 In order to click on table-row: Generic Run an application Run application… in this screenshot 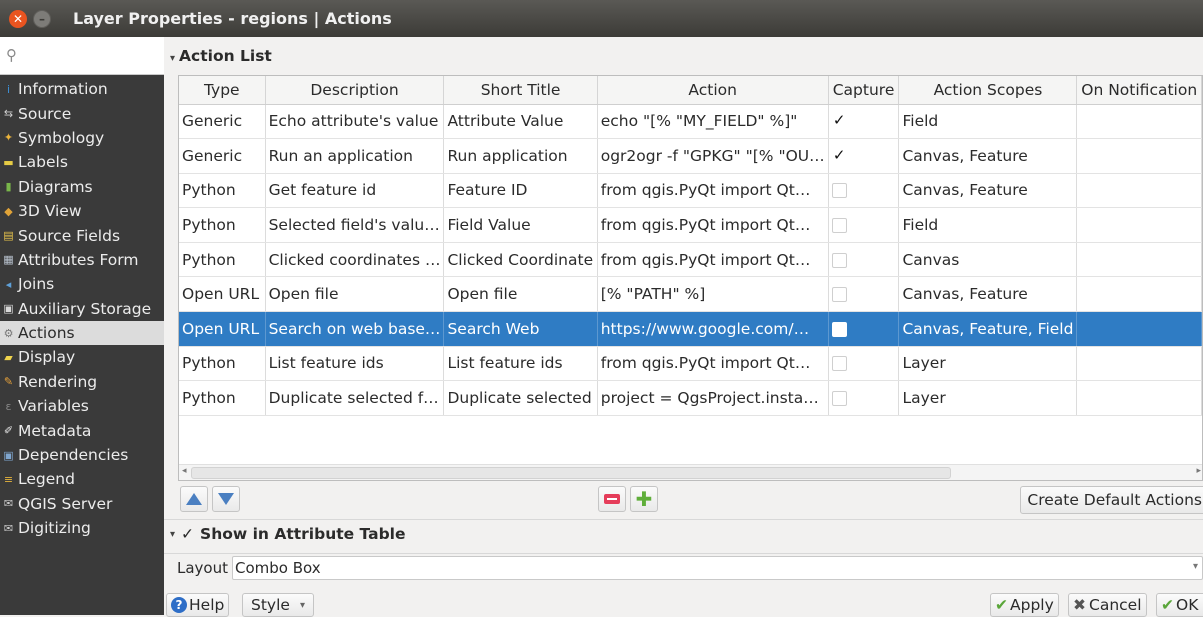, I will do `click(690, 156)`.